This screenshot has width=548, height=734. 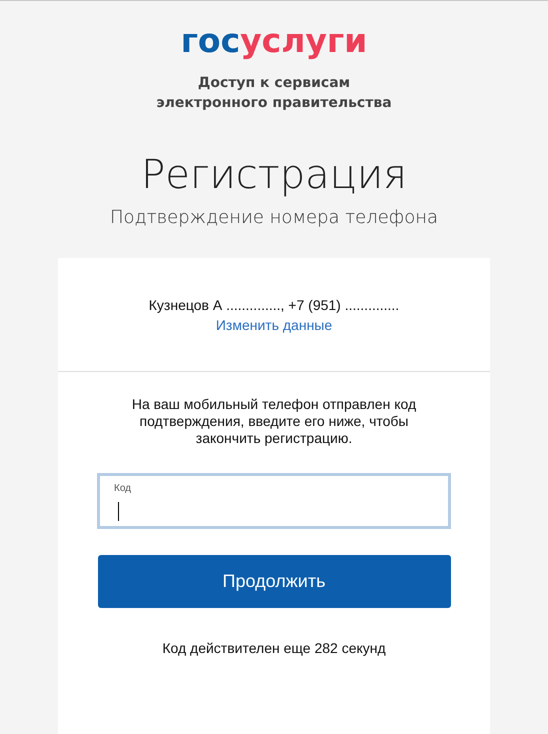 What do you see at coordinates (274, 325) in the screenshot?
I see `change-data-link: Изменить данные` at bounding box center [274, 325].